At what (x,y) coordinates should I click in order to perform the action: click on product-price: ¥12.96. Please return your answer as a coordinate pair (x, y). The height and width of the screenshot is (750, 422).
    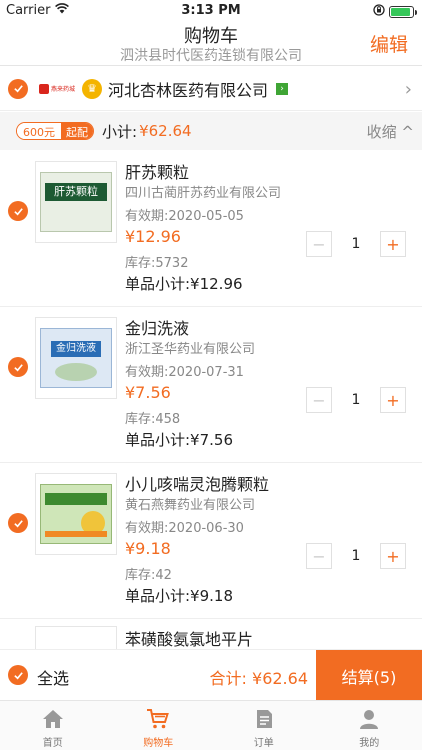
    Looking at the image, I should click on (153, 236).